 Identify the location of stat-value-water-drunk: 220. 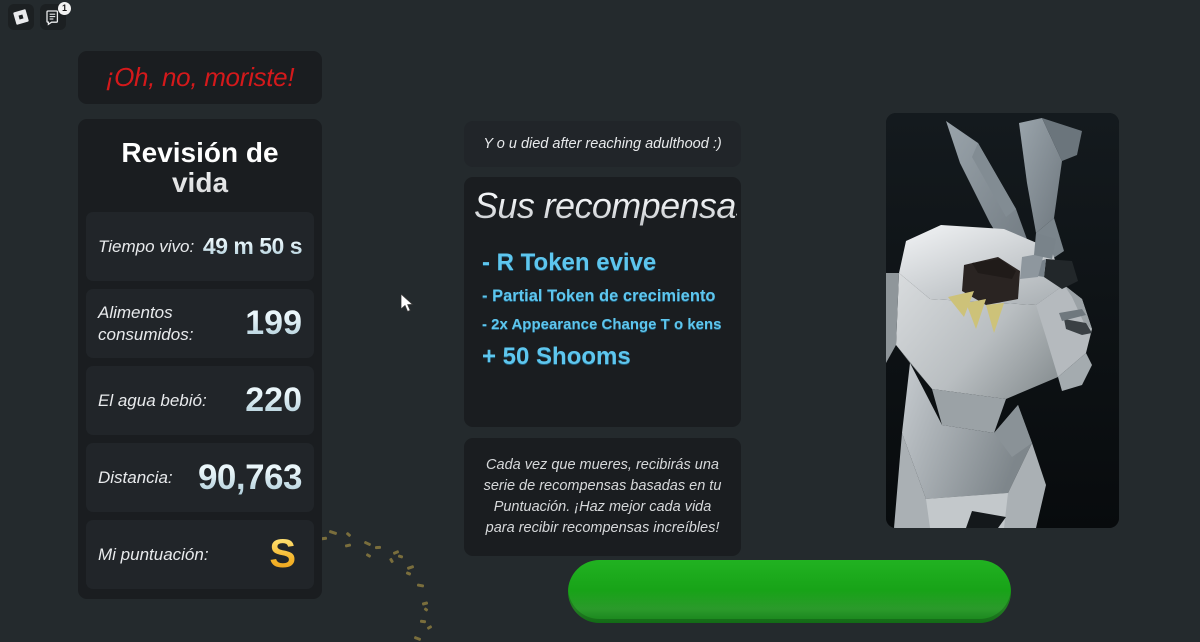
(273, 400).